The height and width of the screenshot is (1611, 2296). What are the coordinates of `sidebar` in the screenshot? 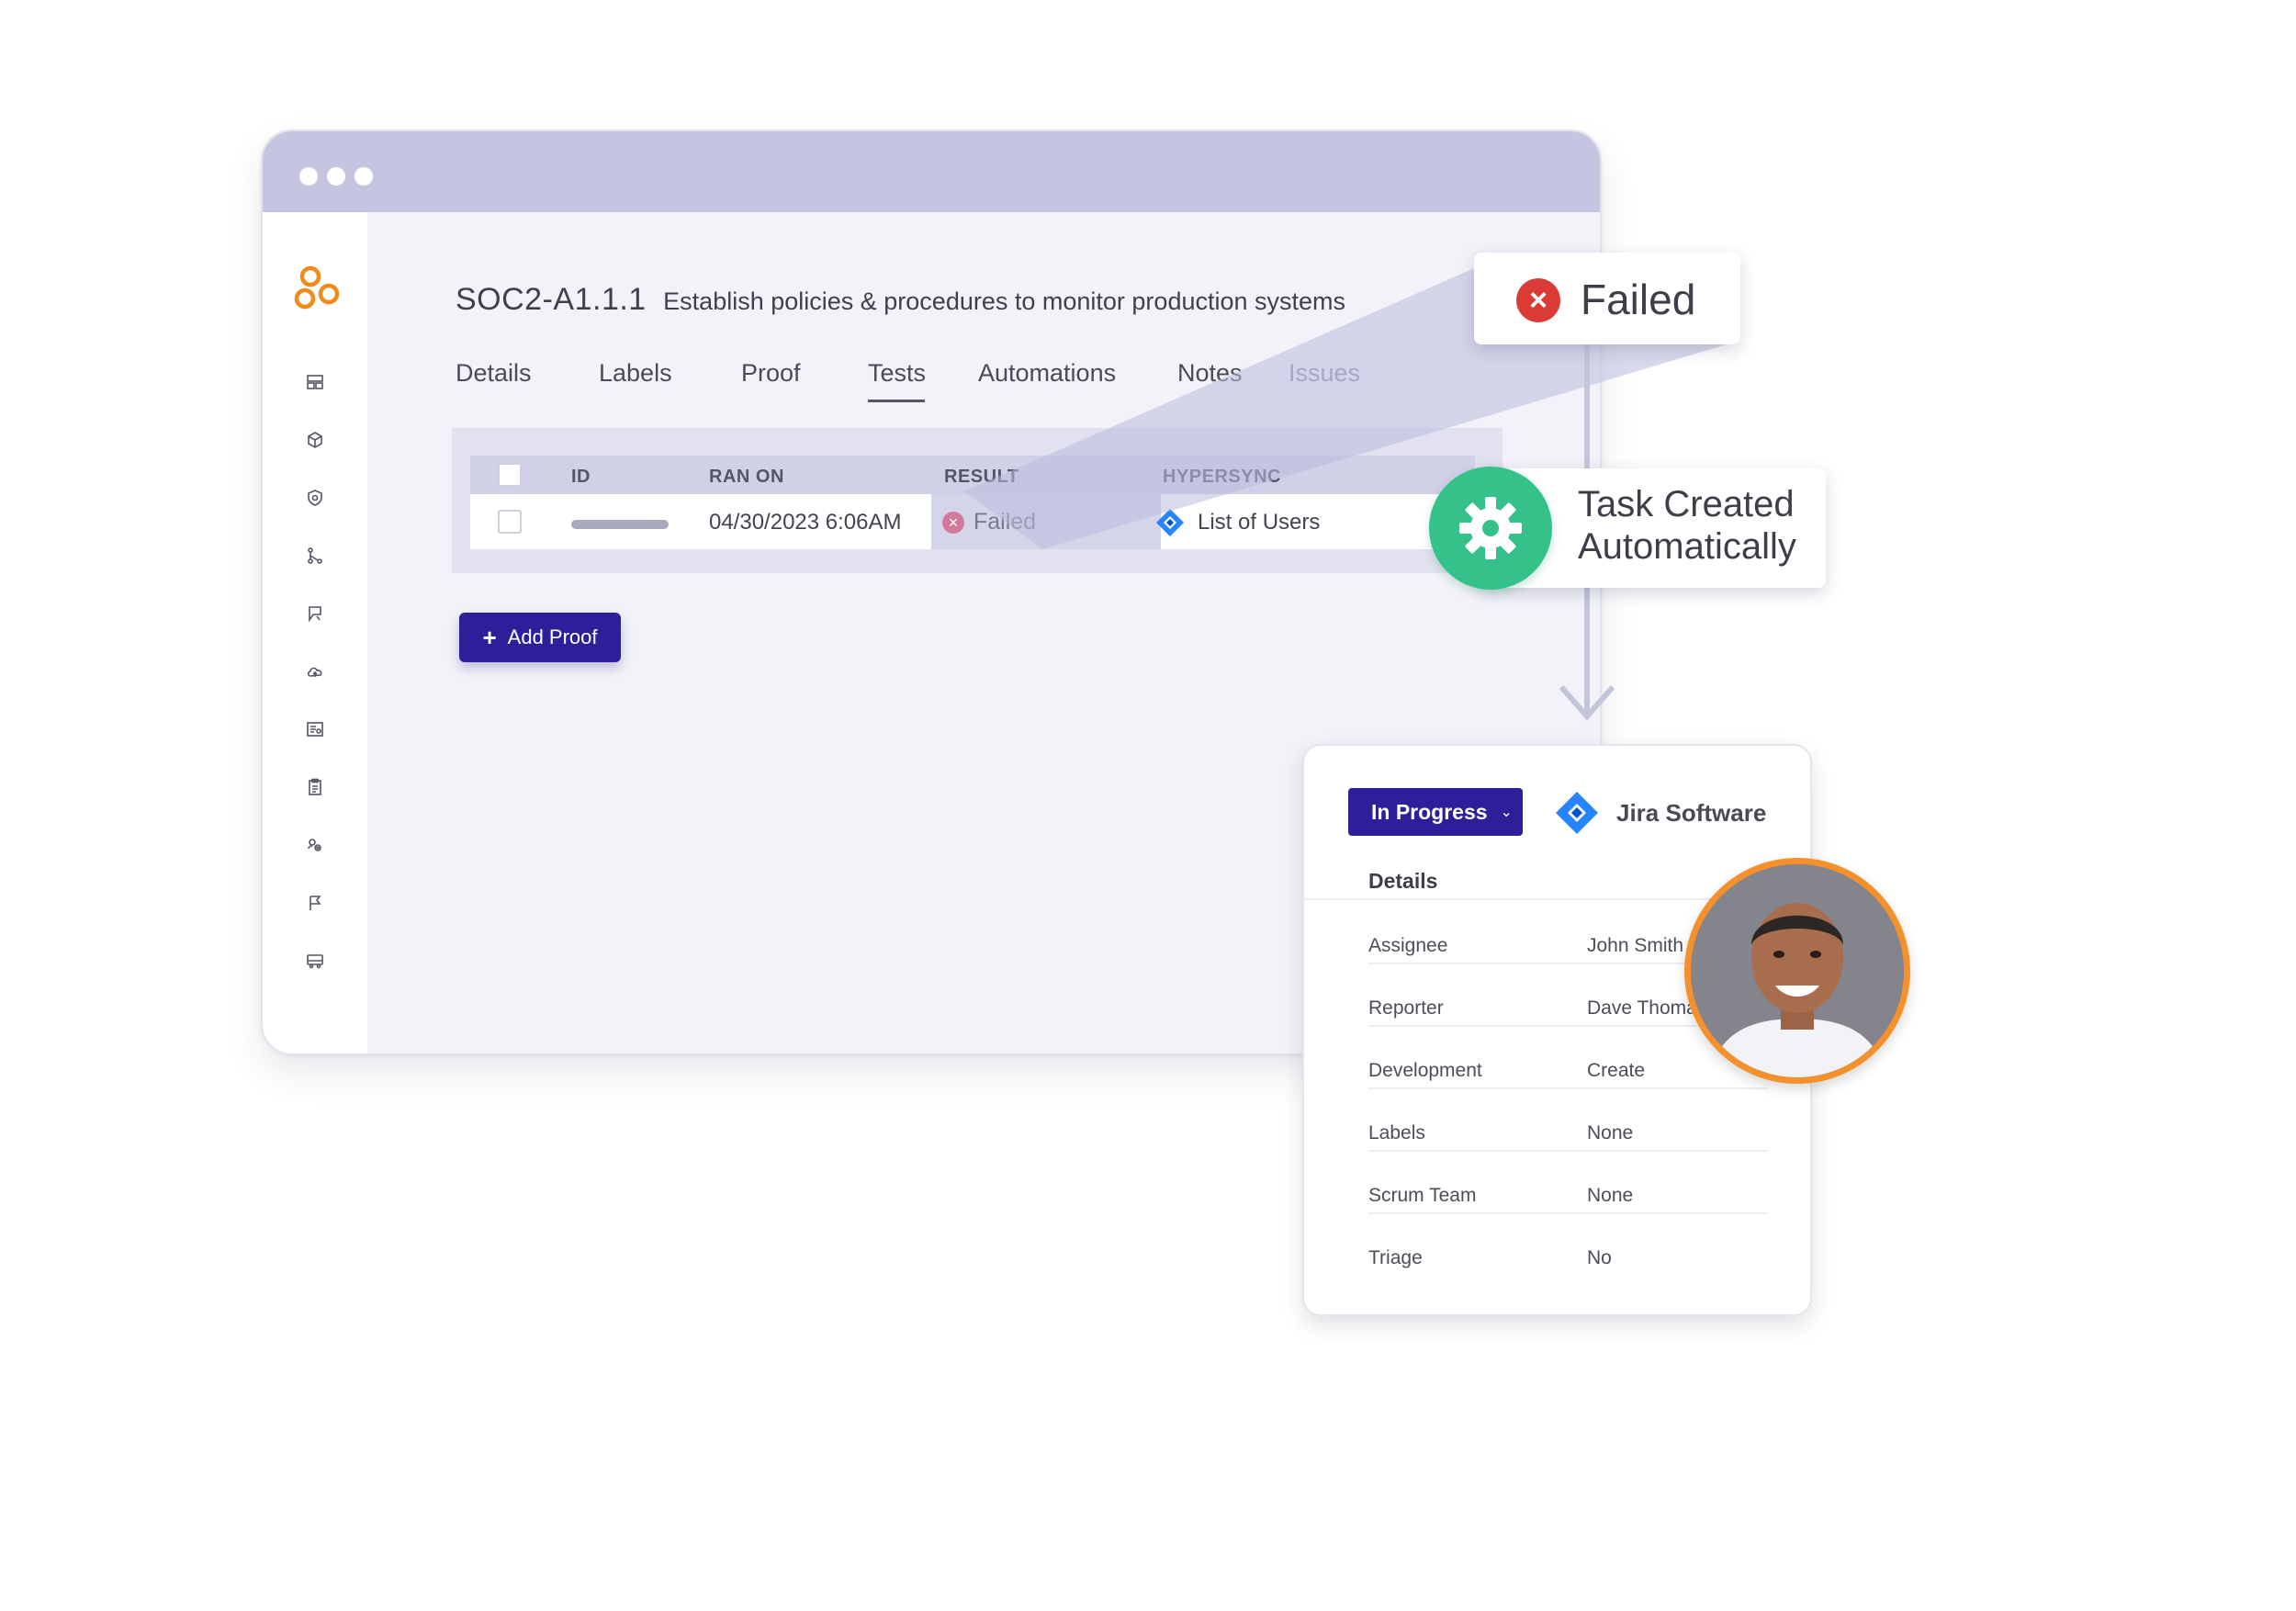 It's located at (315, 632).